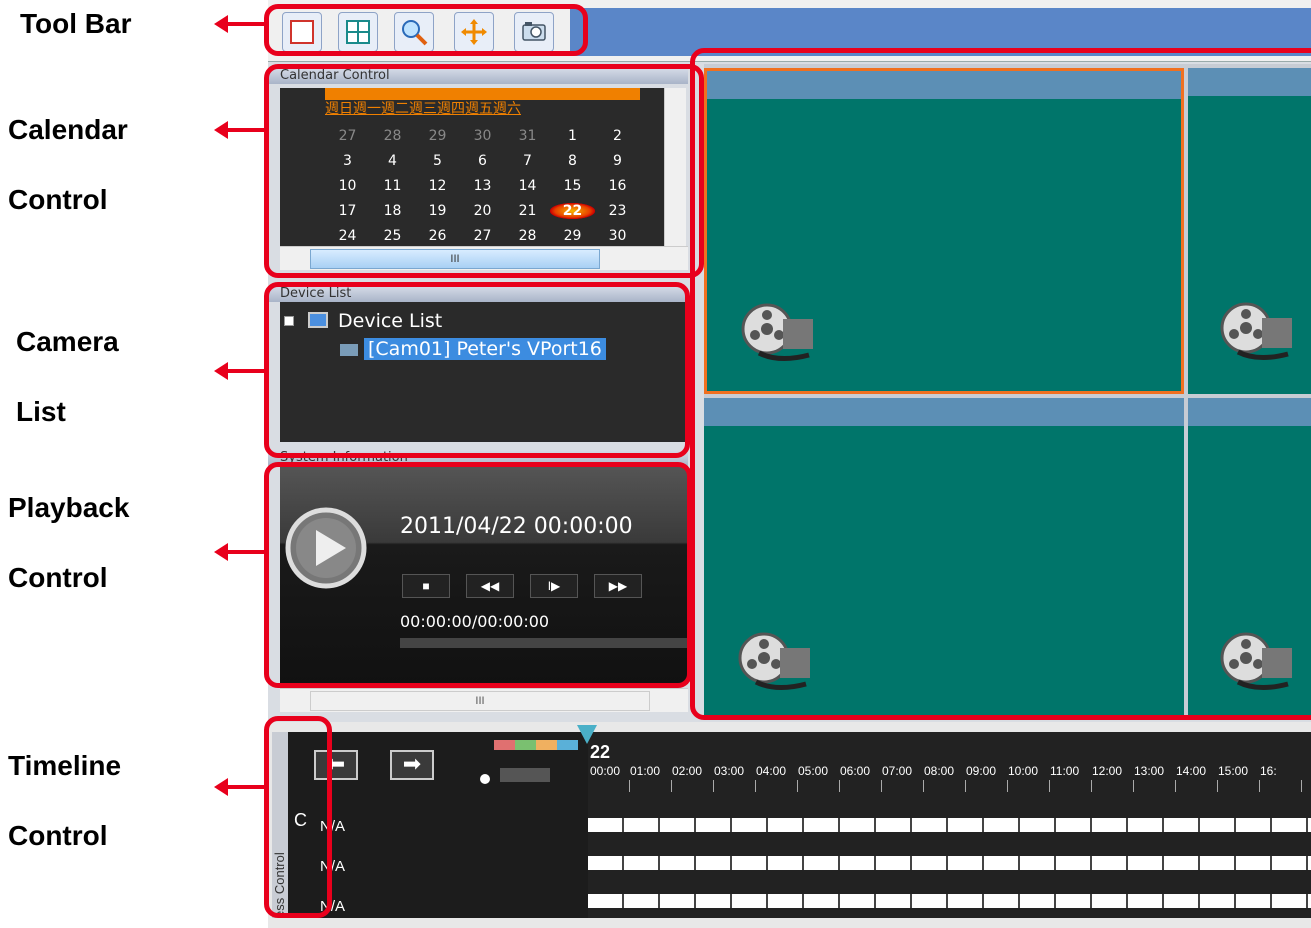 The height and width of the screenshot is (928, 1311). What do you see at coordinates (240, 130) in the screenshot?
I see `arrow-calendar-icon` at bounding box center [240, 130].